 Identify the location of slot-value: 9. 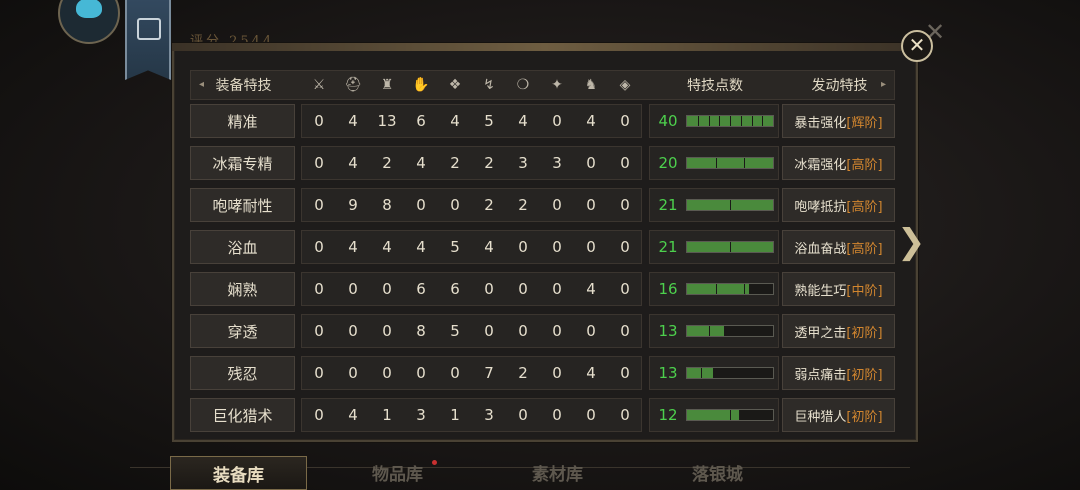
(353, 205).